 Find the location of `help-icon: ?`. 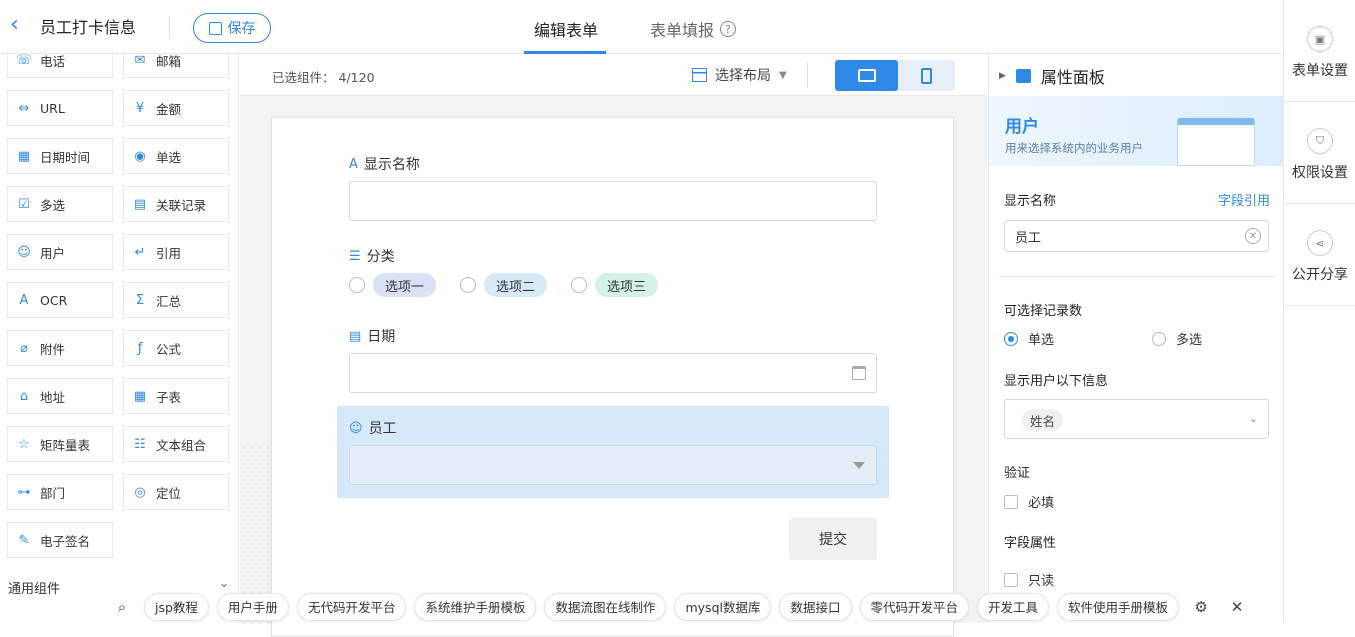

help-icon: ? is located at coordinates (728, 29).